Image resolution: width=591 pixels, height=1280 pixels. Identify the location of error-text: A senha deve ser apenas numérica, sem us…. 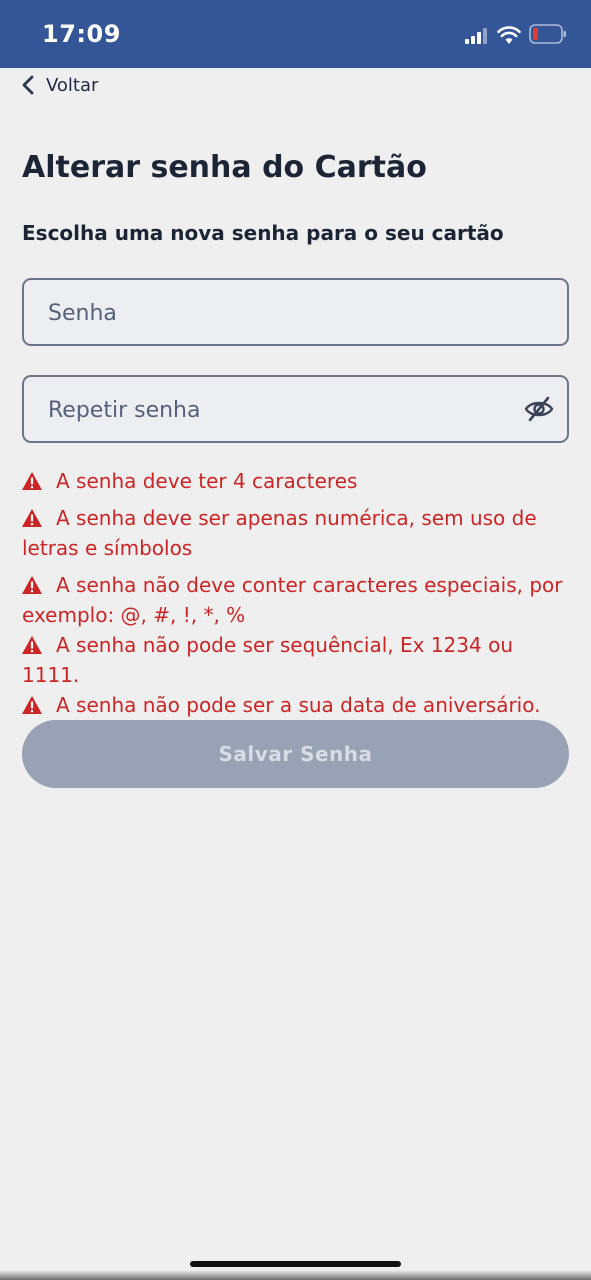
(279, 533).